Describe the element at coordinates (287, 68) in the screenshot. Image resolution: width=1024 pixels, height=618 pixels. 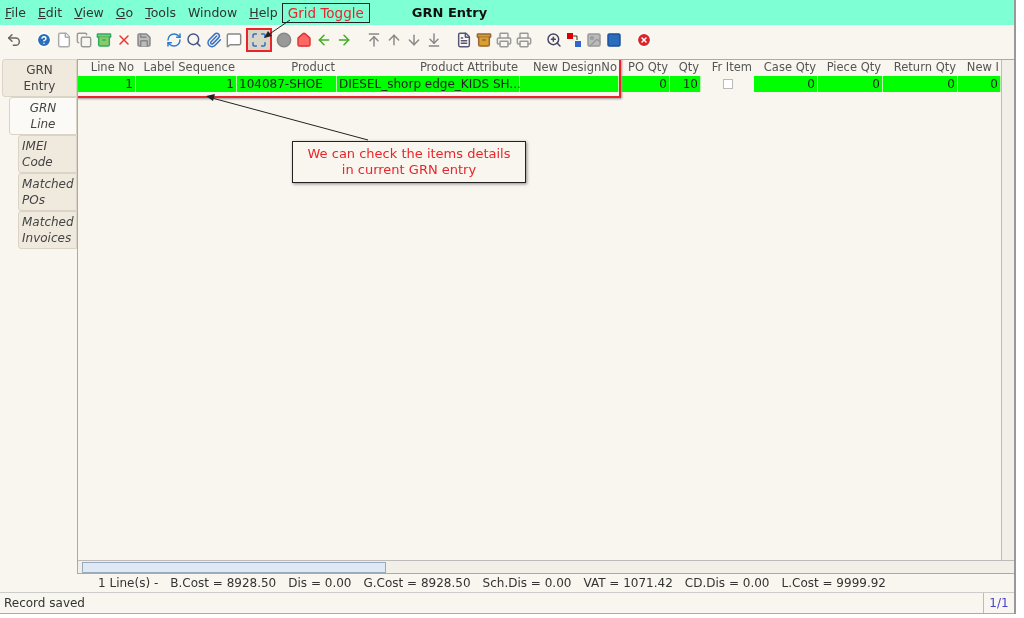
I see `column-header: Product` at that location.